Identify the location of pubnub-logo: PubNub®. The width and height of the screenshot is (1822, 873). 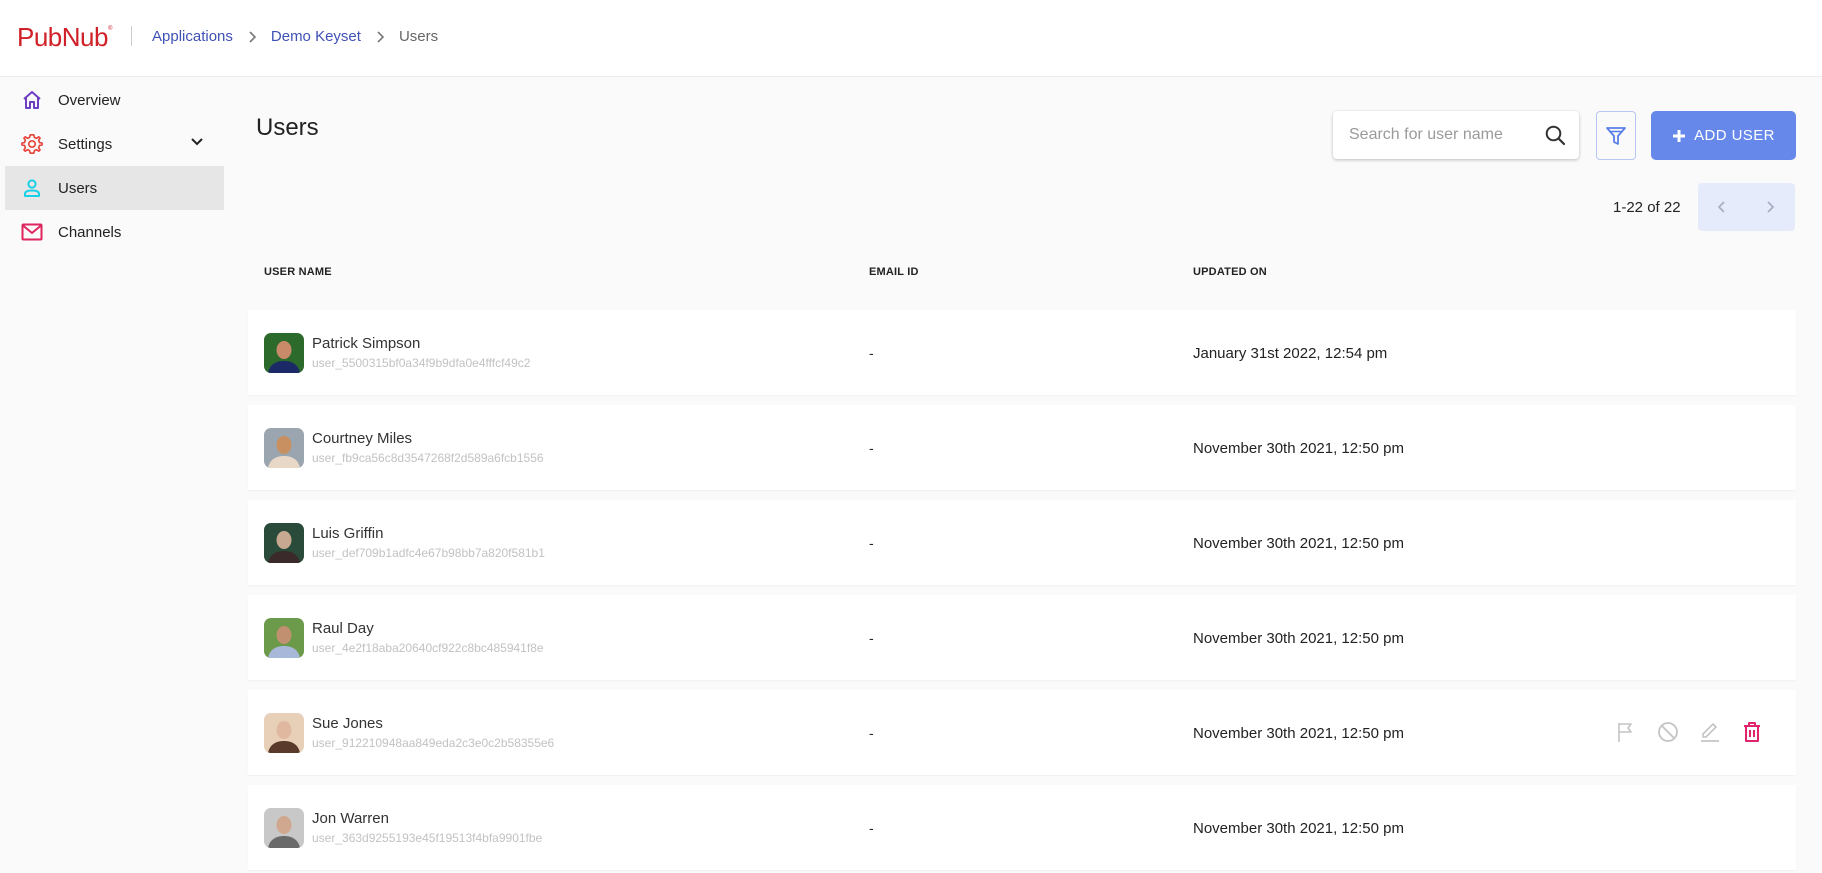
(64, 37).